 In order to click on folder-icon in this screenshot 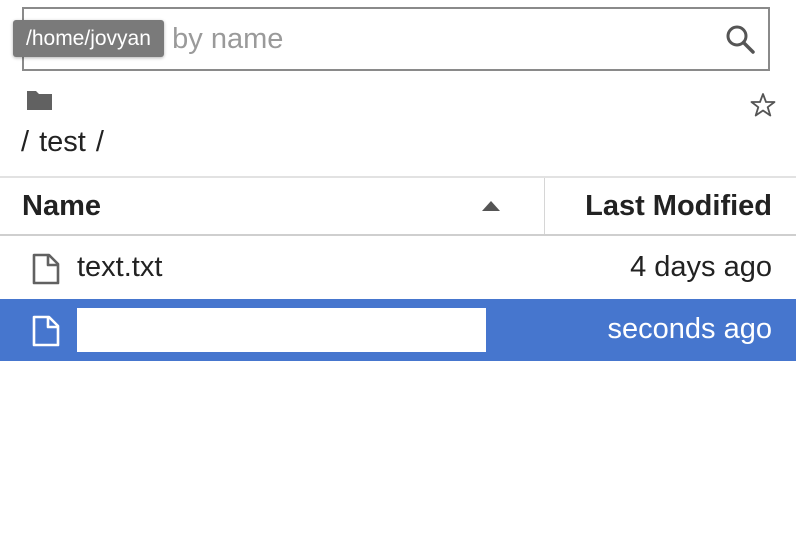, I will do `click(39, 100)`.